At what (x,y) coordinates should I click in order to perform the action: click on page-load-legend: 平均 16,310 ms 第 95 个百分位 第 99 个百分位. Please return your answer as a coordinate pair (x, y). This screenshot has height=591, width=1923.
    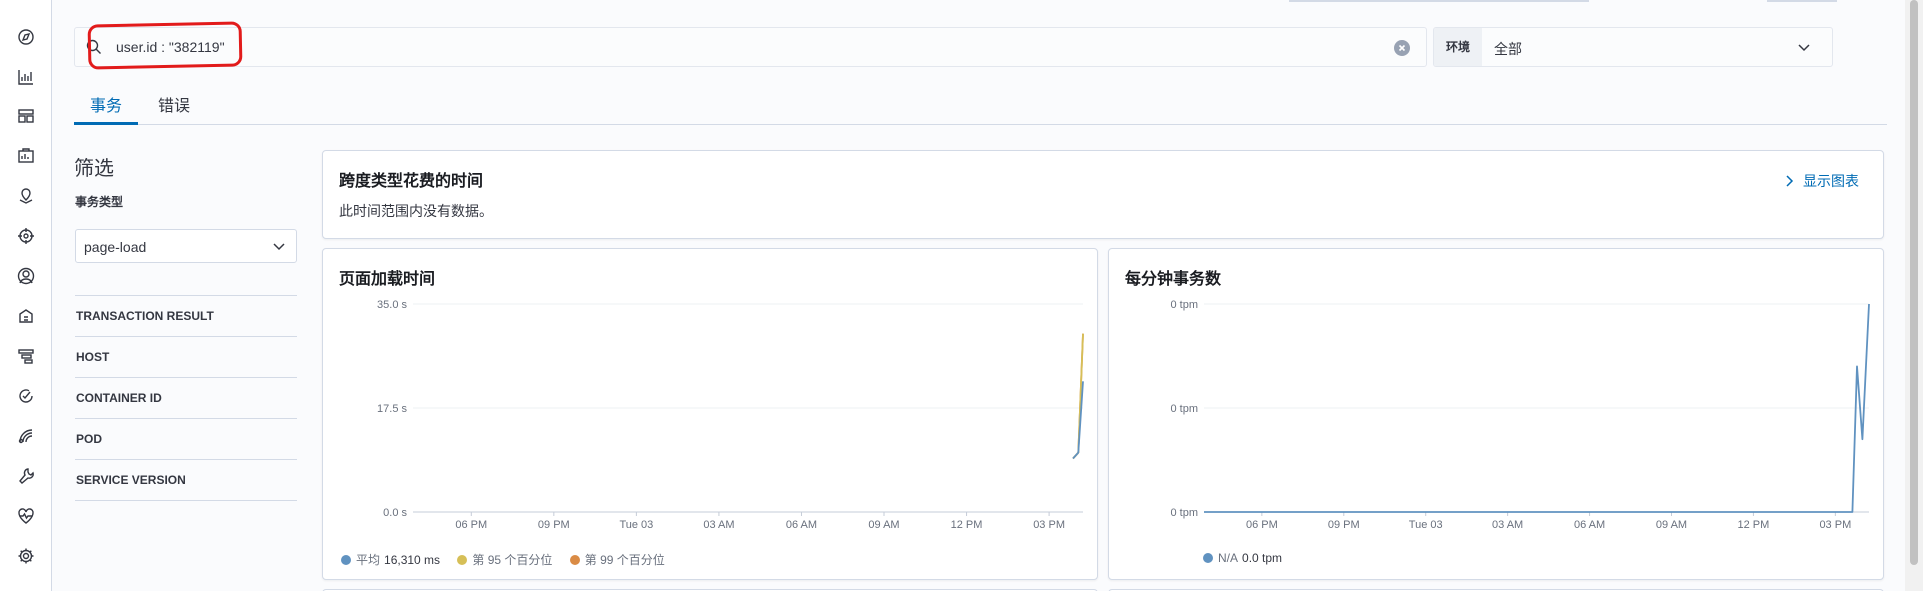
    Looking at the image, I should click on (510, 559).